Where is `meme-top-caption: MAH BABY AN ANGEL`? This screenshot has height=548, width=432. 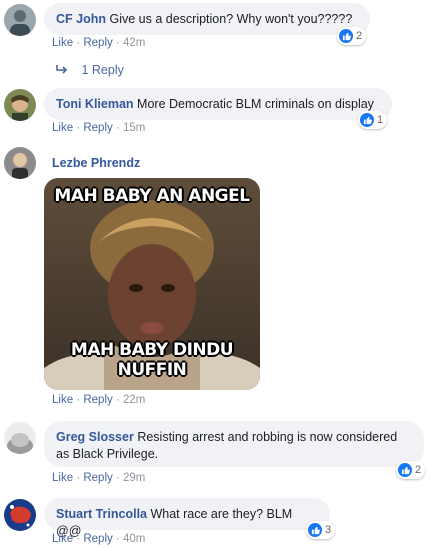 meme-top-caption: MAH BABY AN ANGEL is located at coordinates (152, 196).